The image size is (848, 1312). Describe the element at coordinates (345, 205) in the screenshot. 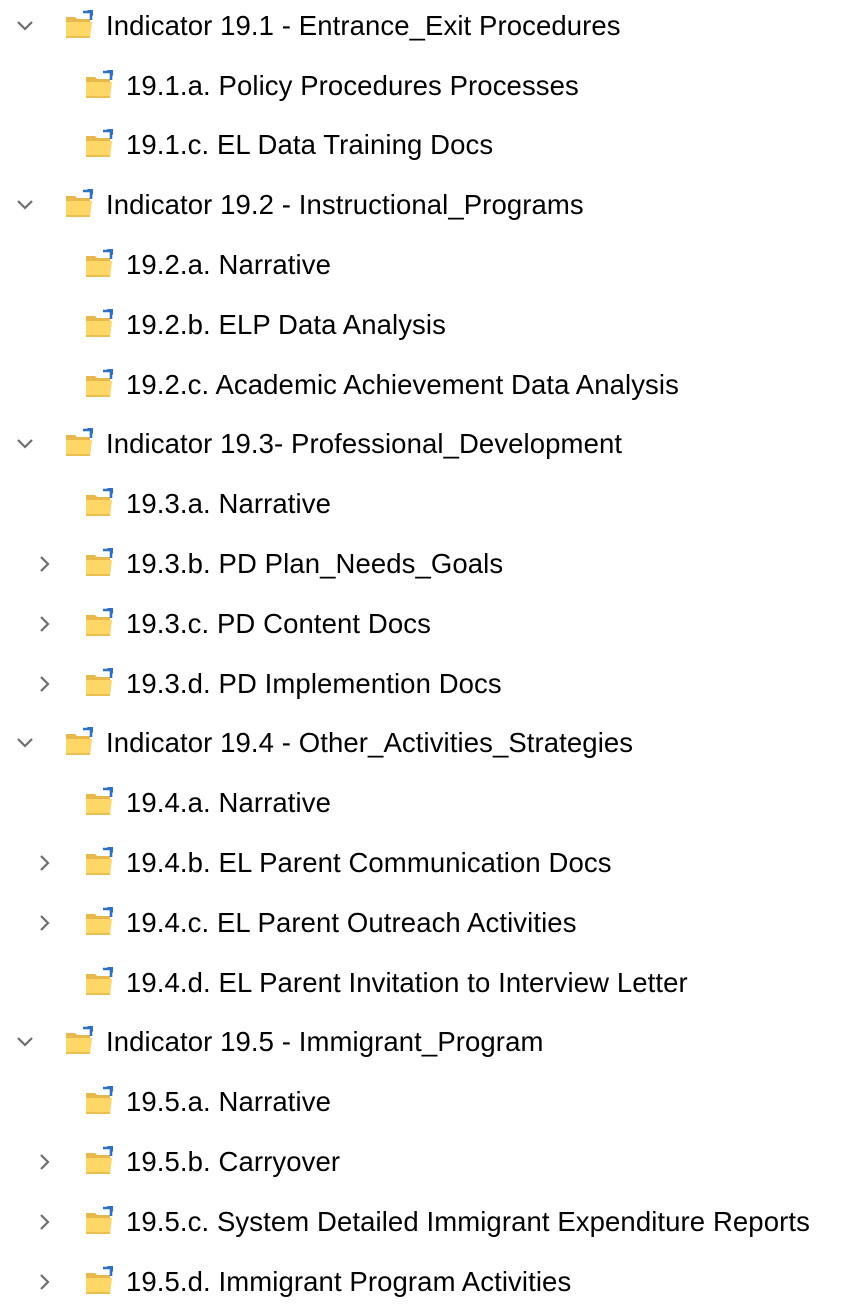

I see `tree-node-label: Indicator 19.2 - Instructional_Programs` at that location.